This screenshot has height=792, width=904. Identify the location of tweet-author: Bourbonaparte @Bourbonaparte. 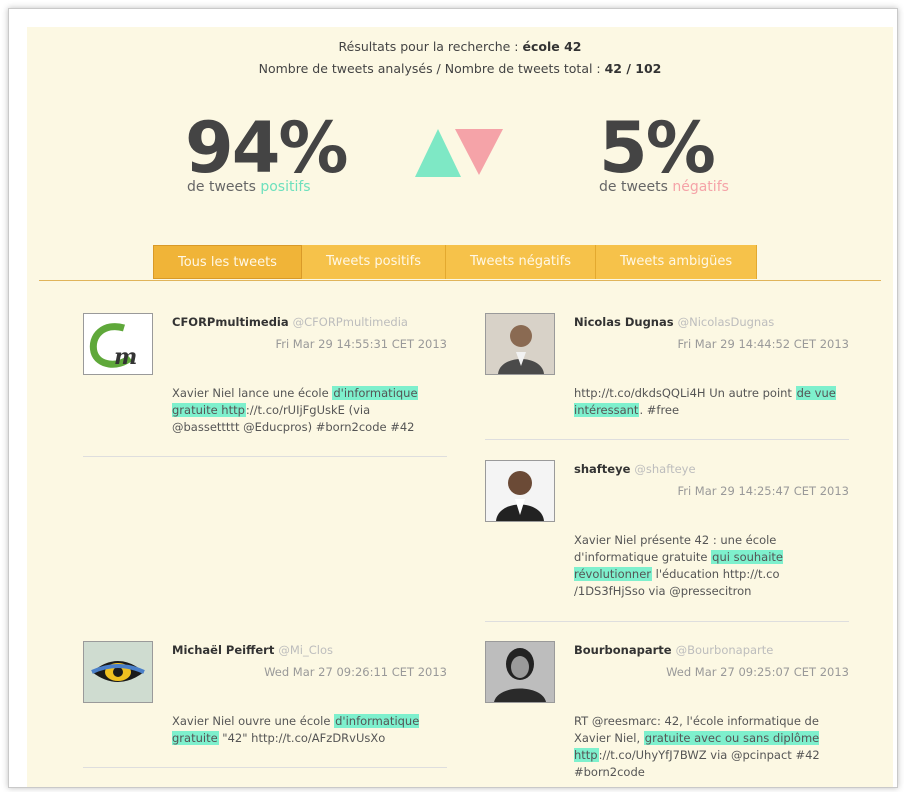
(673, 650).